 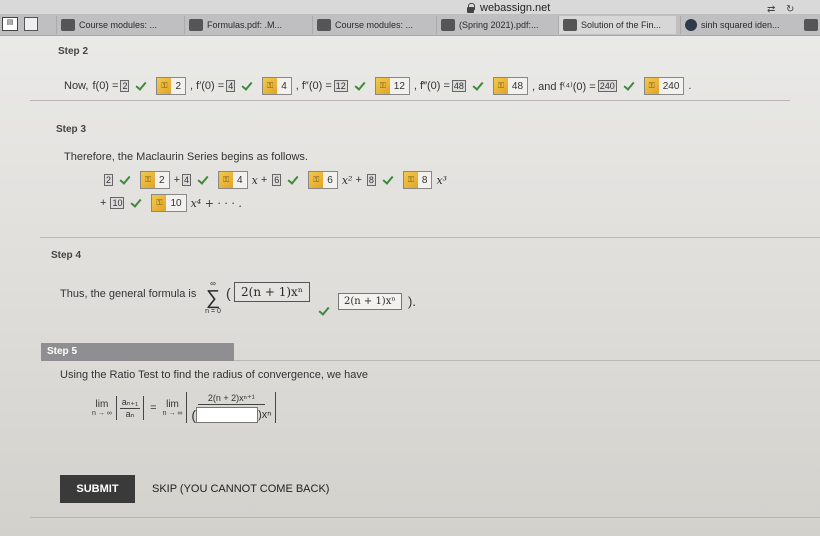 I want to click on c3-answer: ⚿ 8, so click(x=417, y=180).